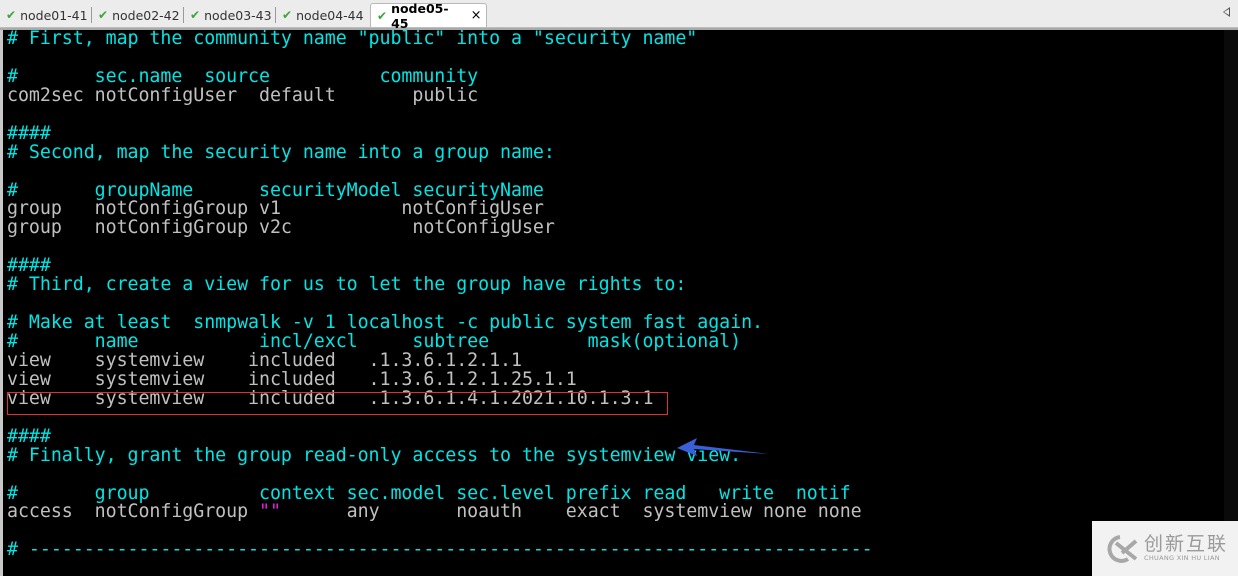  What do you see at coordinates (264, 360) in the screenshot?
I see `config-text: view systemview included .1.3.6.1.2.1.1` at bounding box center [264, 360].